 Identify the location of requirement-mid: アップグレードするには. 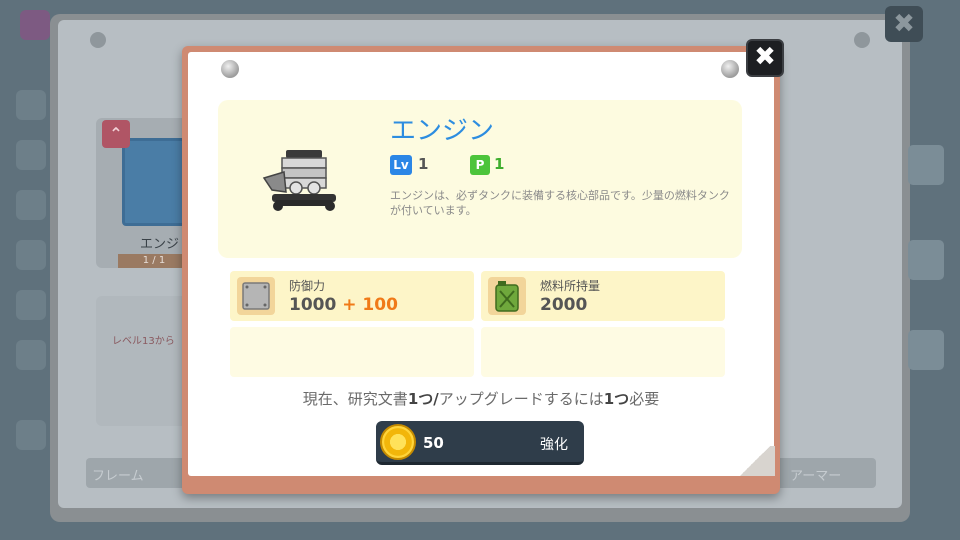
(521, 399).